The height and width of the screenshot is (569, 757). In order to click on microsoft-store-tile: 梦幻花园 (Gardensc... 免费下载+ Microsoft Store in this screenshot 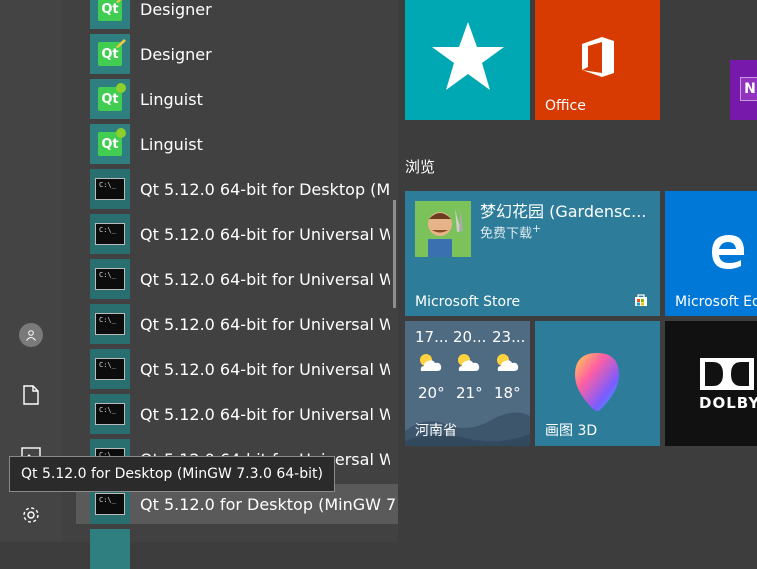, I will do `click(532, 253)`.